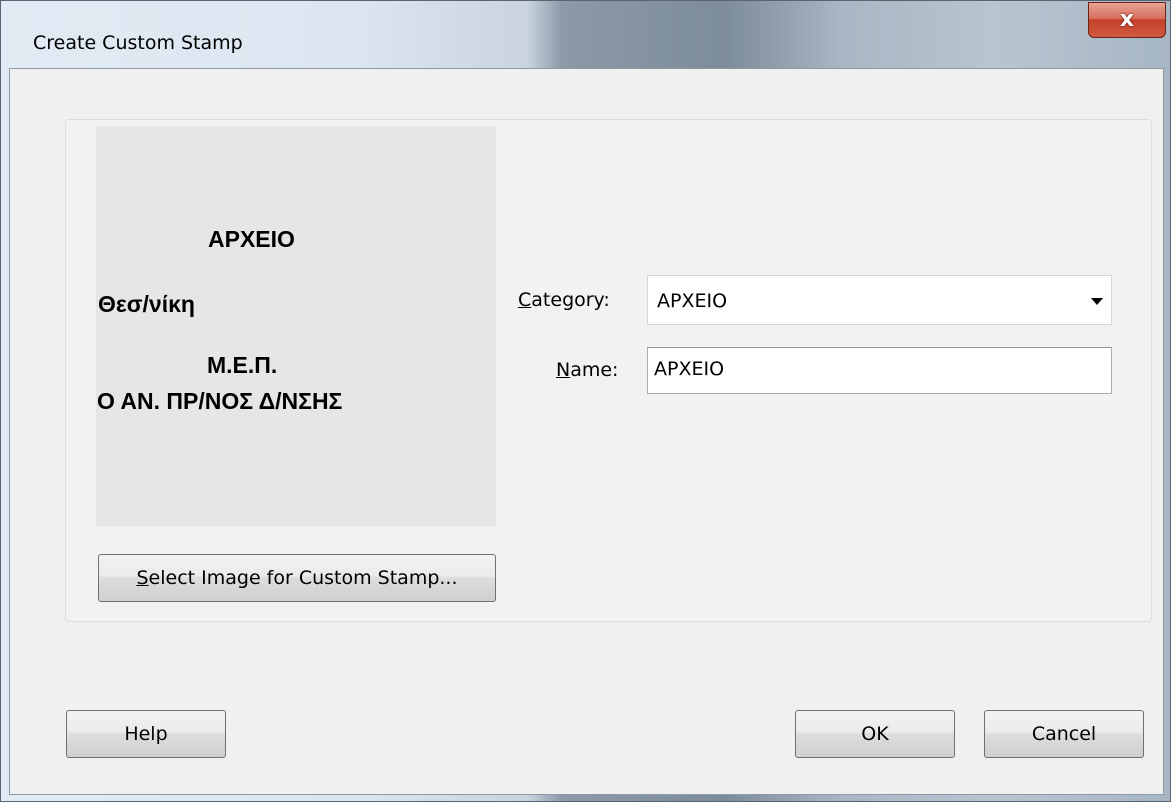 The height and width of the screenshot is (804, 1173). Describe the element at coordinates (874, 369) in the screenshot. I see `name-field` at that location.